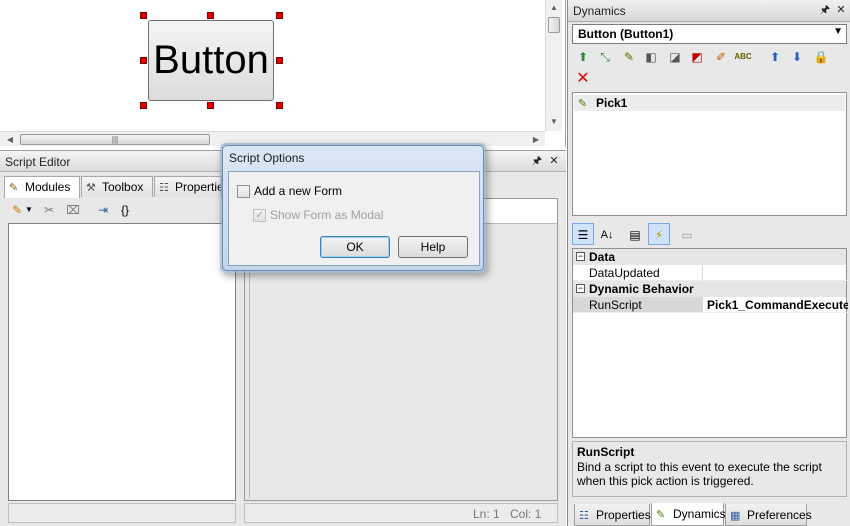 This screenshot has height=526, width=850. I want to click on color-action-icon: ✐, so click(721, 57).